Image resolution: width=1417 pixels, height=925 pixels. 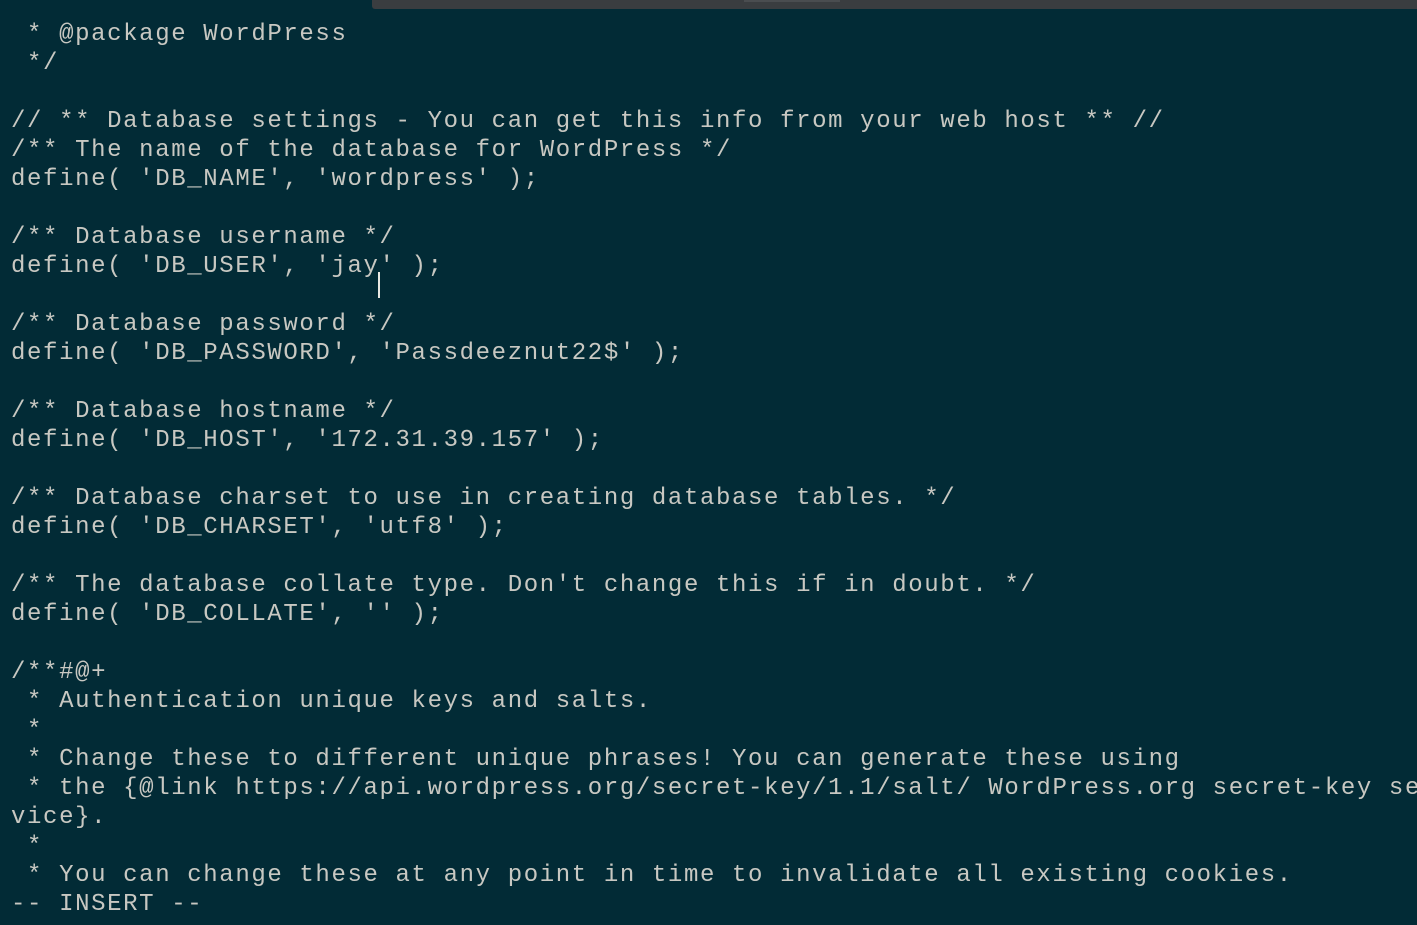 What do you see at coordinates (59, 672) in the screenshot?
I see `code-line: /**#@+` at bounding box center [59, 672].